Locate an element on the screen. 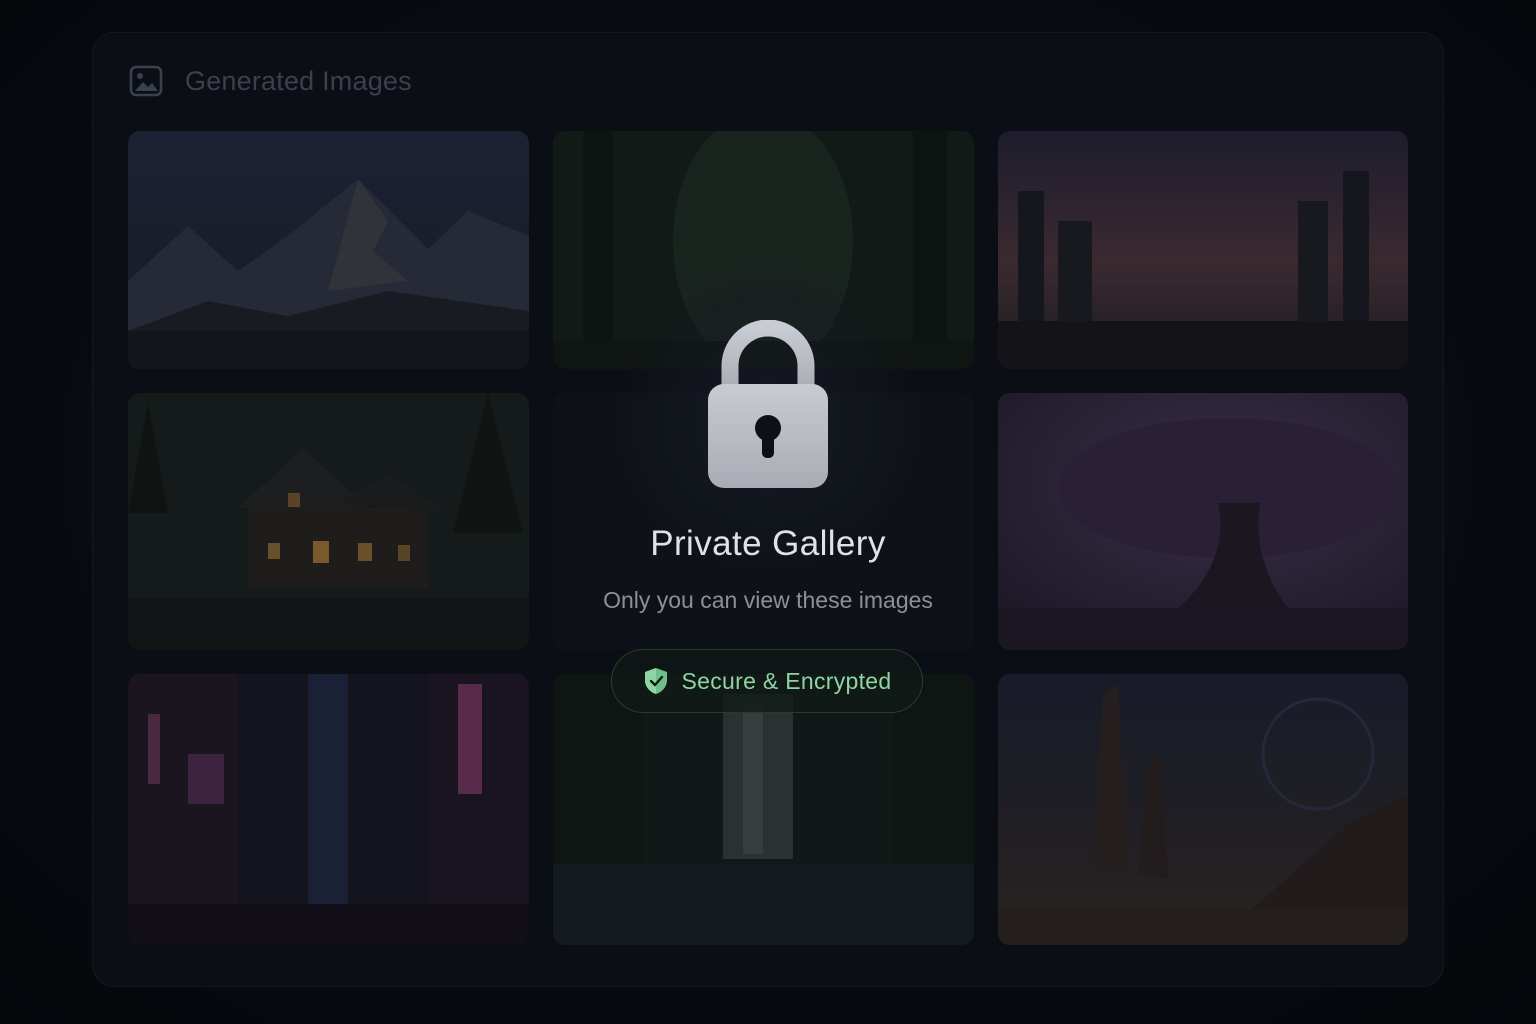 The image size is (1536, 1024). gallery-title: Generated Images is located at coordinates (298, 80).